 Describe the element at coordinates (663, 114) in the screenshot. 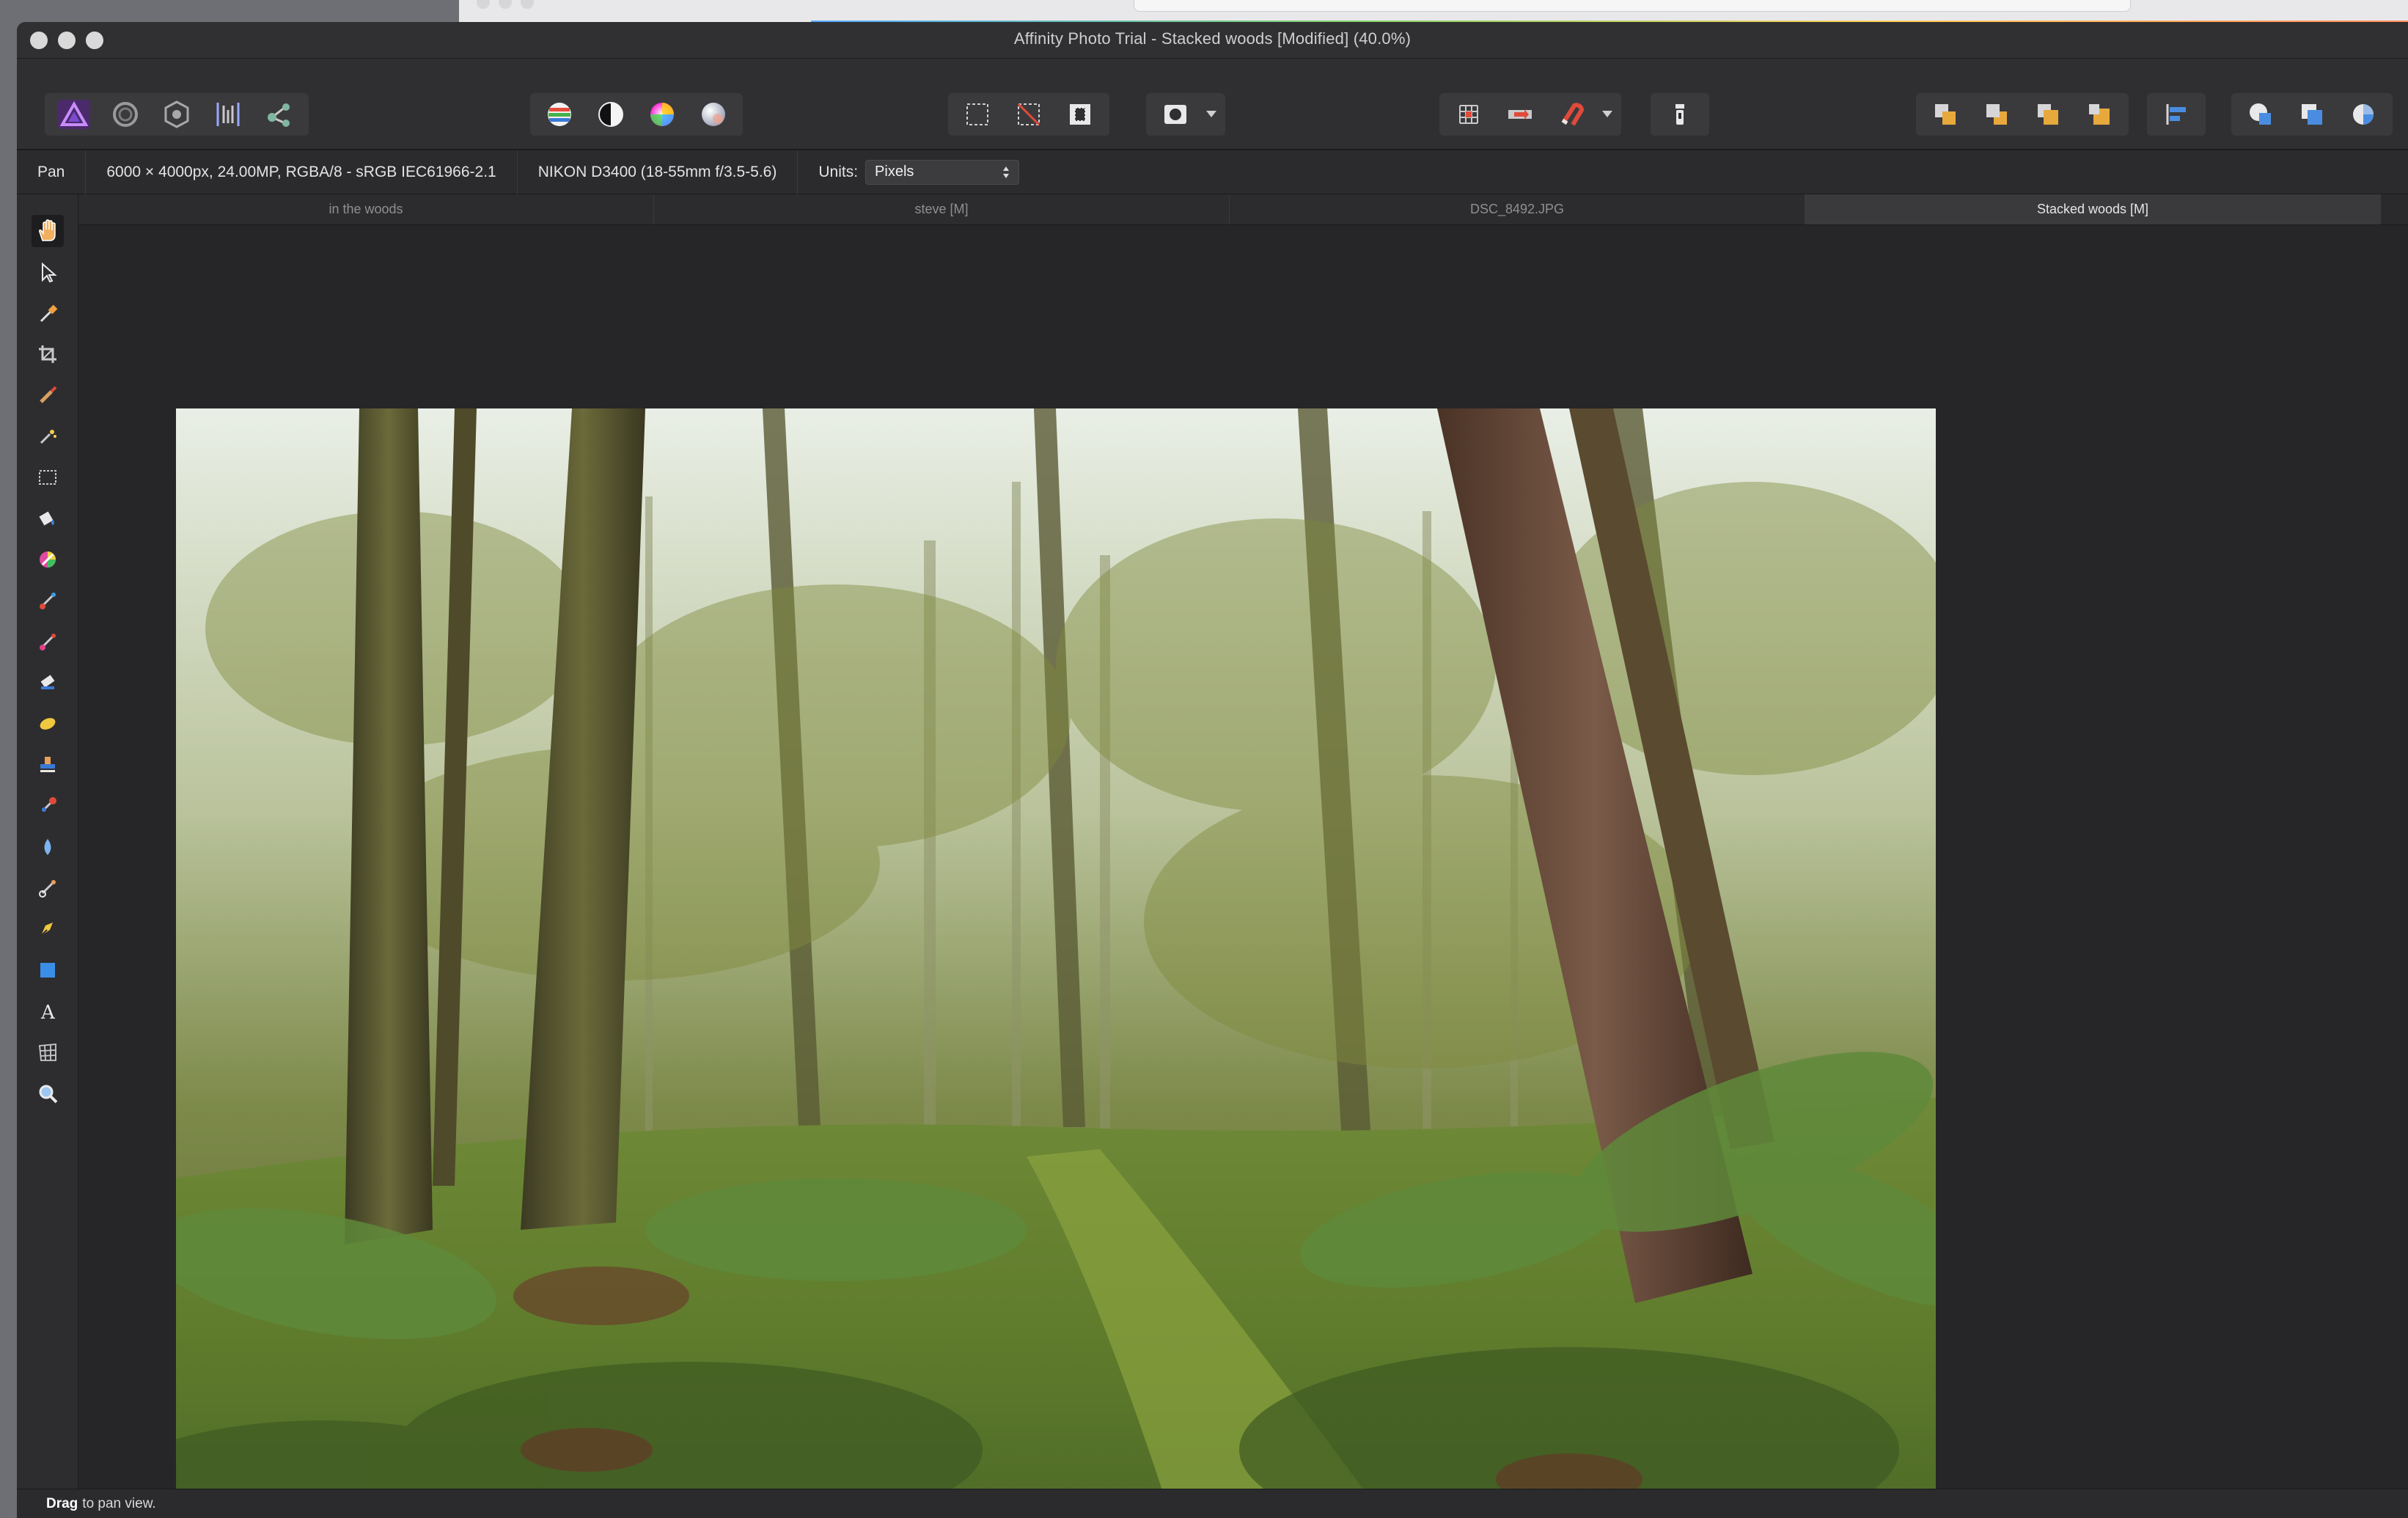

I see `auto-colors-icon` at that location.